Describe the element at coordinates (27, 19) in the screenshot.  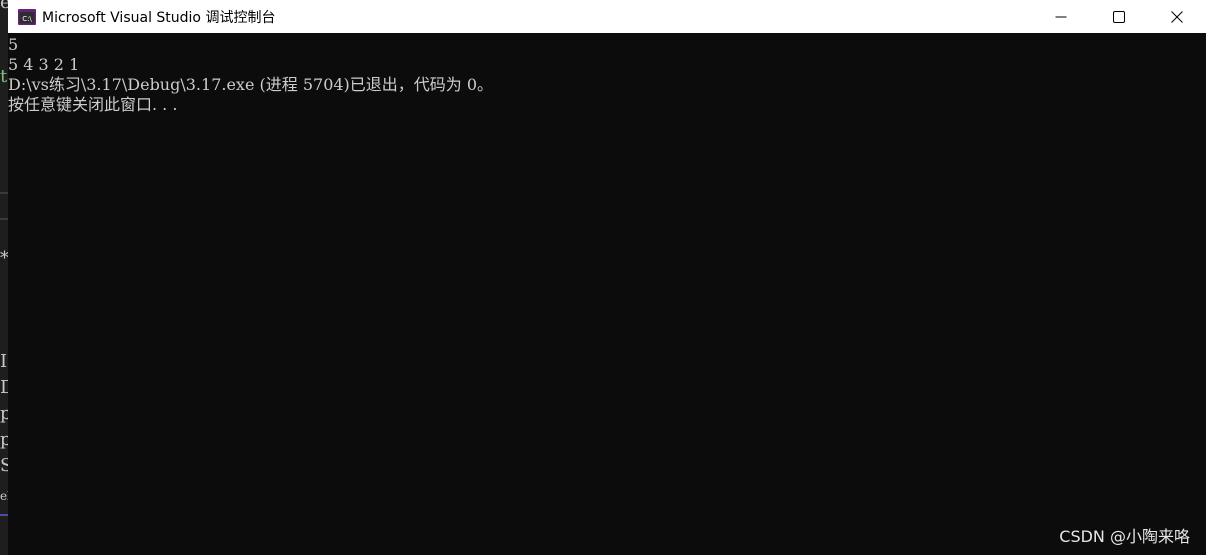
I see `svg-text: C:\` at that location.